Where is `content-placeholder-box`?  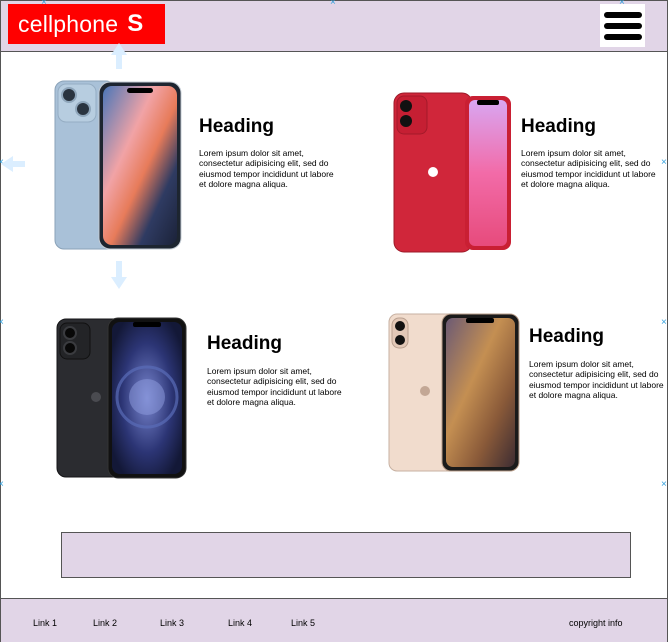
content-placeholder-box is located at coordinates (346, 555).